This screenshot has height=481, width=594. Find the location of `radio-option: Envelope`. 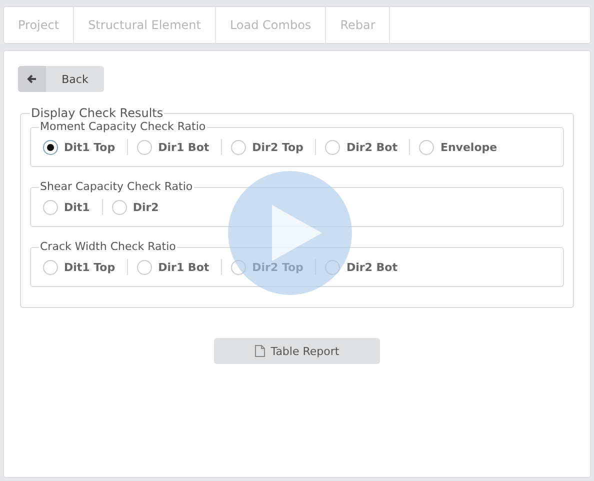

radio-option: Envelope is located at coordinates (459, 147).